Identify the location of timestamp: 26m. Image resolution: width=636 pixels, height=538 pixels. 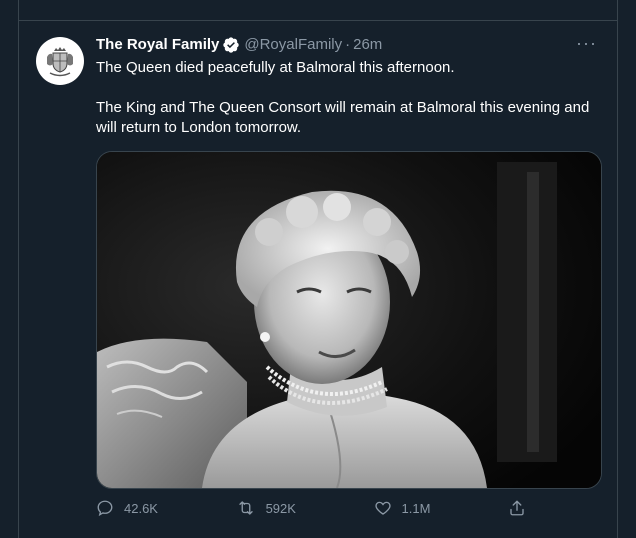
(367, 45).